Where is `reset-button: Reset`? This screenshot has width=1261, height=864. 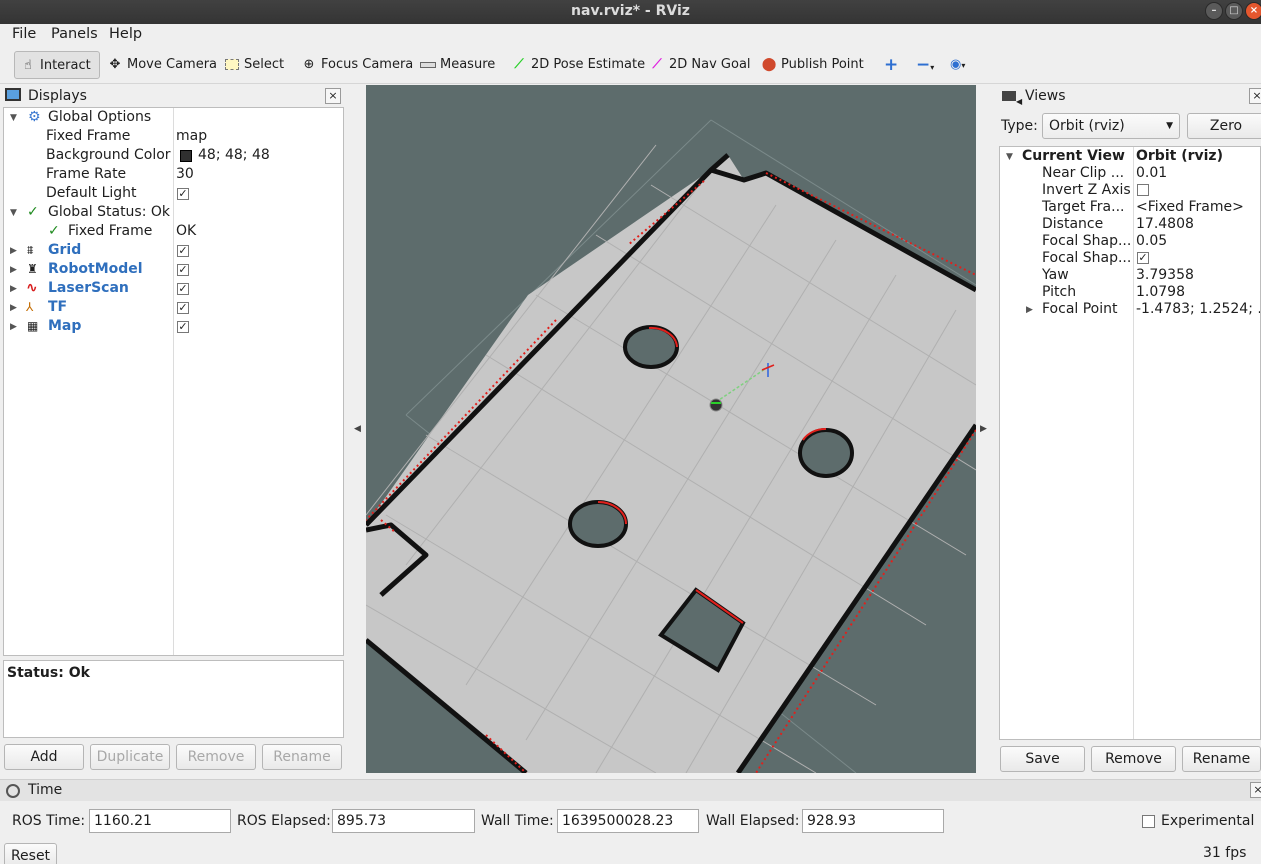 reset-button: Reset is located at coordinates (30, 853).